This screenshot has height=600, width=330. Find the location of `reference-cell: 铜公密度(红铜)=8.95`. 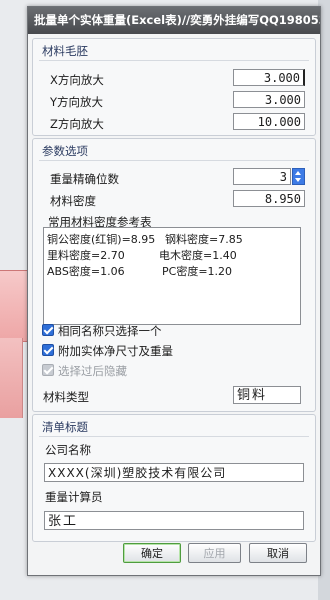

reference-cell: 铜公密度(红铜)=8.95 is located at coordinates (101, 239).